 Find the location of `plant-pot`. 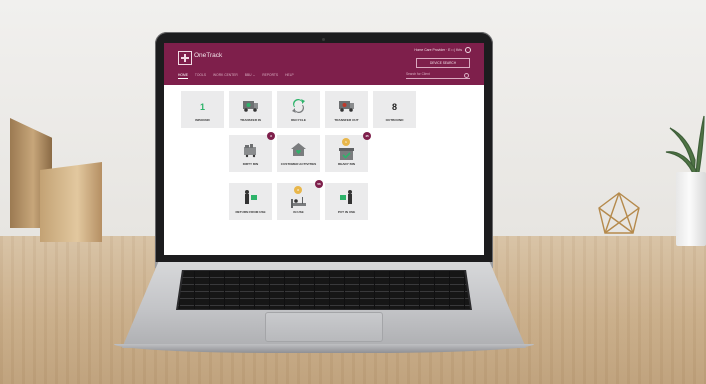

plant-pot is located at coordinates (691, 209).